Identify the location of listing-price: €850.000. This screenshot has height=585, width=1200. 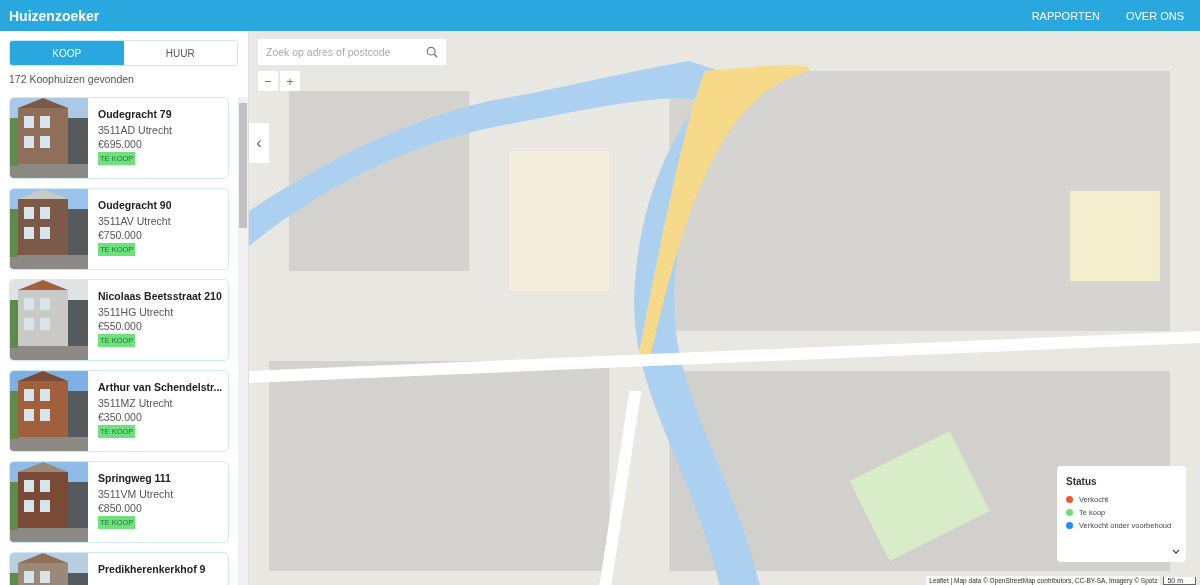
(120, 508).